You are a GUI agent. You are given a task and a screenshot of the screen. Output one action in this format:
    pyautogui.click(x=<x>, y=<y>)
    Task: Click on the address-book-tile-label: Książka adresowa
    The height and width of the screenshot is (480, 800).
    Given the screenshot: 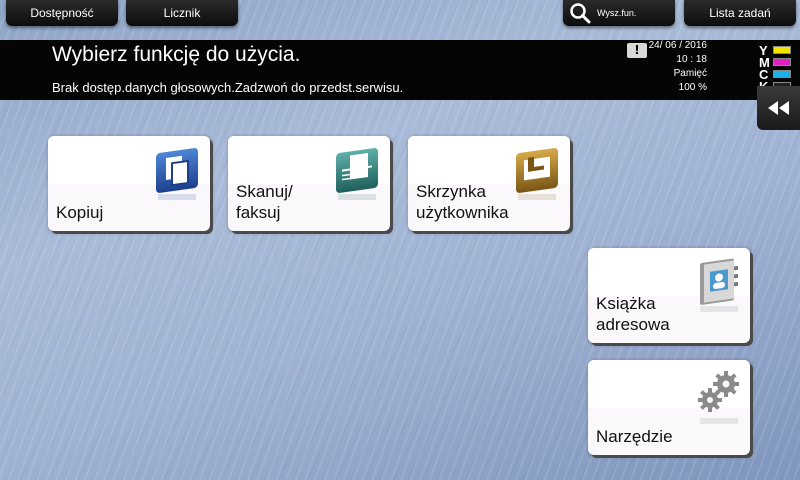 What is the action you would take?
    pyautogui.click(x=633, y=314)
    